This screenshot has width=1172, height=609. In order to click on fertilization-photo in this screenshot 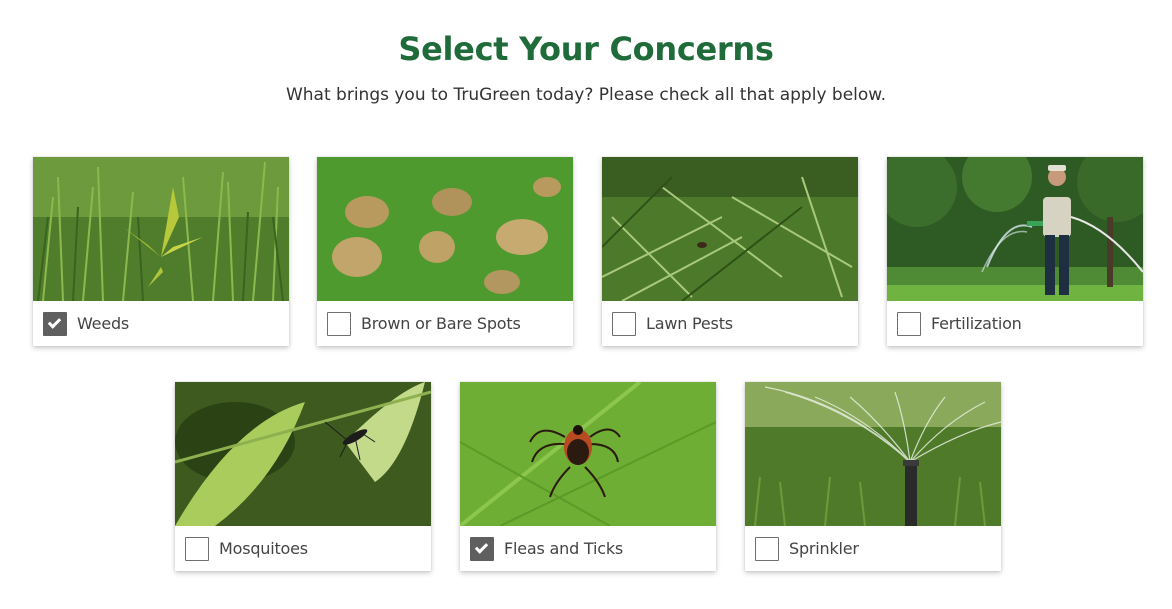, I will do `click(1015, 229)`.